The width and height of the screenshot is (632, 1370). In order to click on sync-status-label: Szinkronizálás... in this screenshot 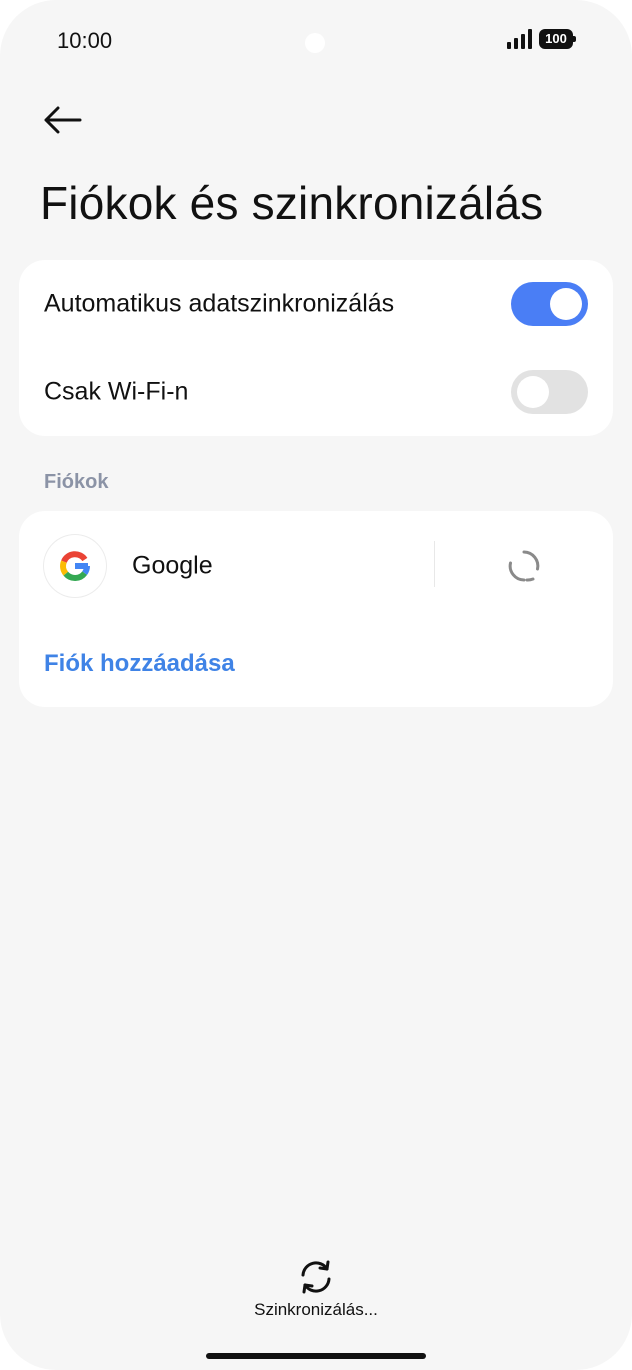, I will do `click(316, 1309)`.